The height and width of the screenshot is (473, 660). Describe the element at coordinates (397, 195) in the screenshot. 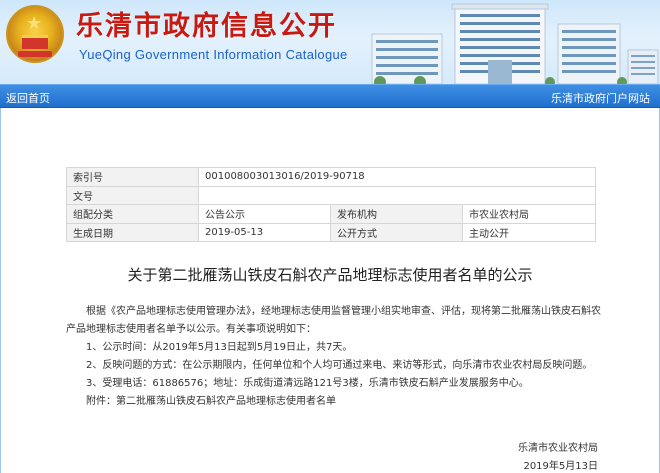

I see `doc-no-value` at that location.